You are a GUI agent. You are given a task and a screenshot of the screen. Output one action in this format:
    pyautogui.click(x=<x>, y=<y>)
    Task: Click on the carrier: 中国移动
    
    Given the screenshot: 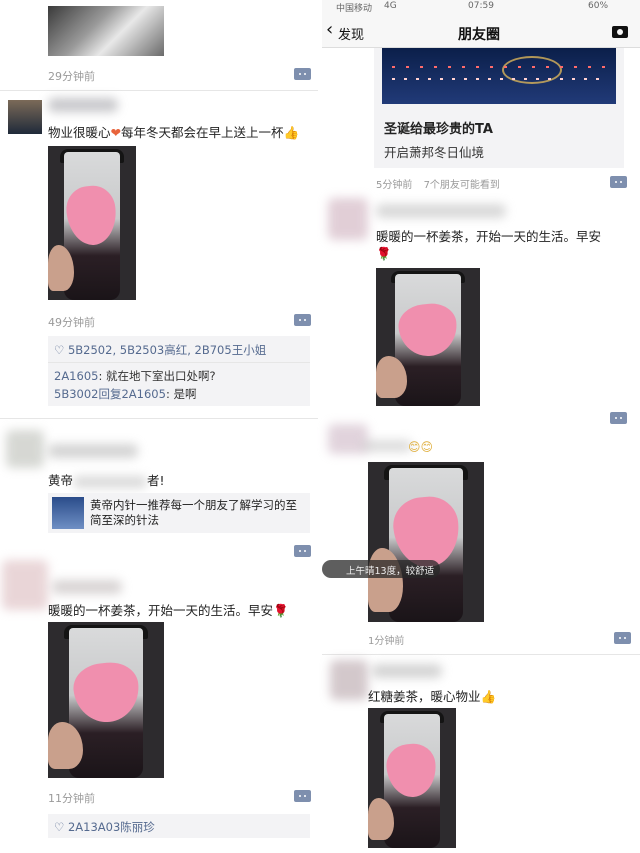 What is the action you would take?
    pyautogui.click(x=354, y=9)
    